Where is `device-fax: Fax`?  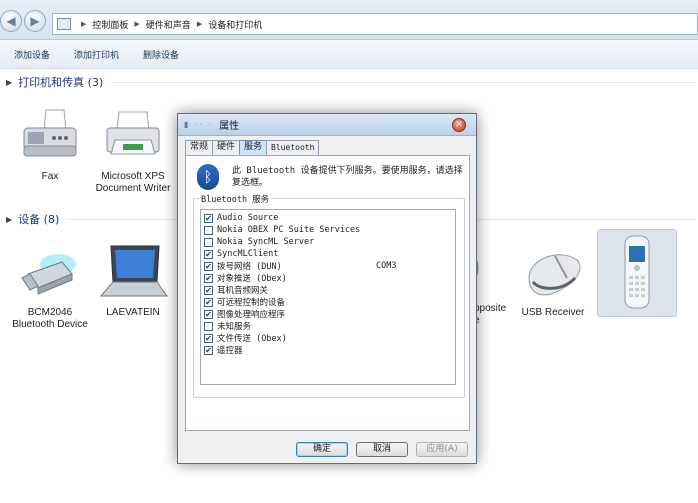
device-fax: Fax is located at coordinates (50, 145).